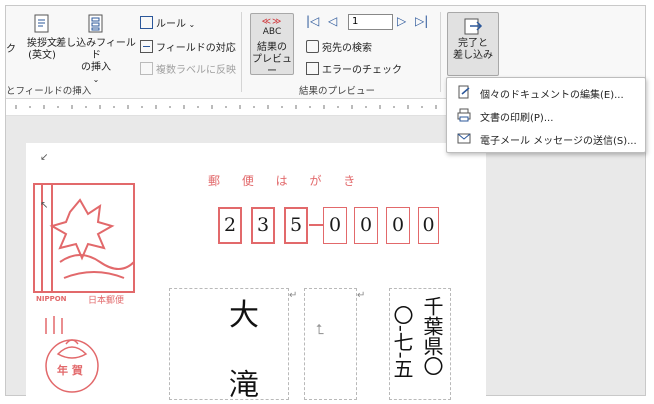 This screenshot has height=404, width=654. I want to click on group-label-preview: 結果のプレビュー, so click(337, 91).